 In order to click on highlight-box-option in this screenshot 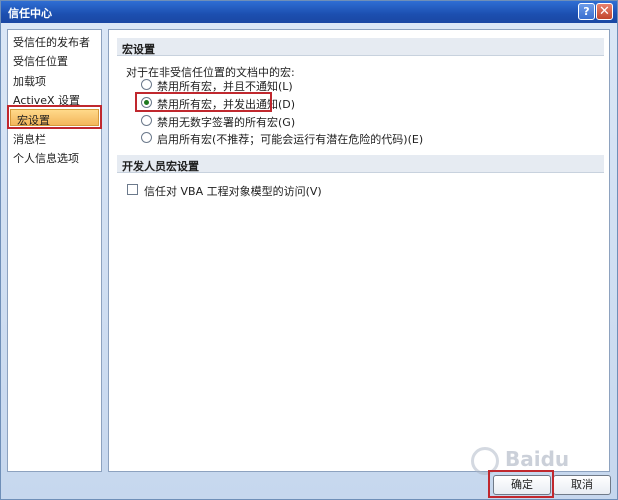, I will do `click(203, 102)`.